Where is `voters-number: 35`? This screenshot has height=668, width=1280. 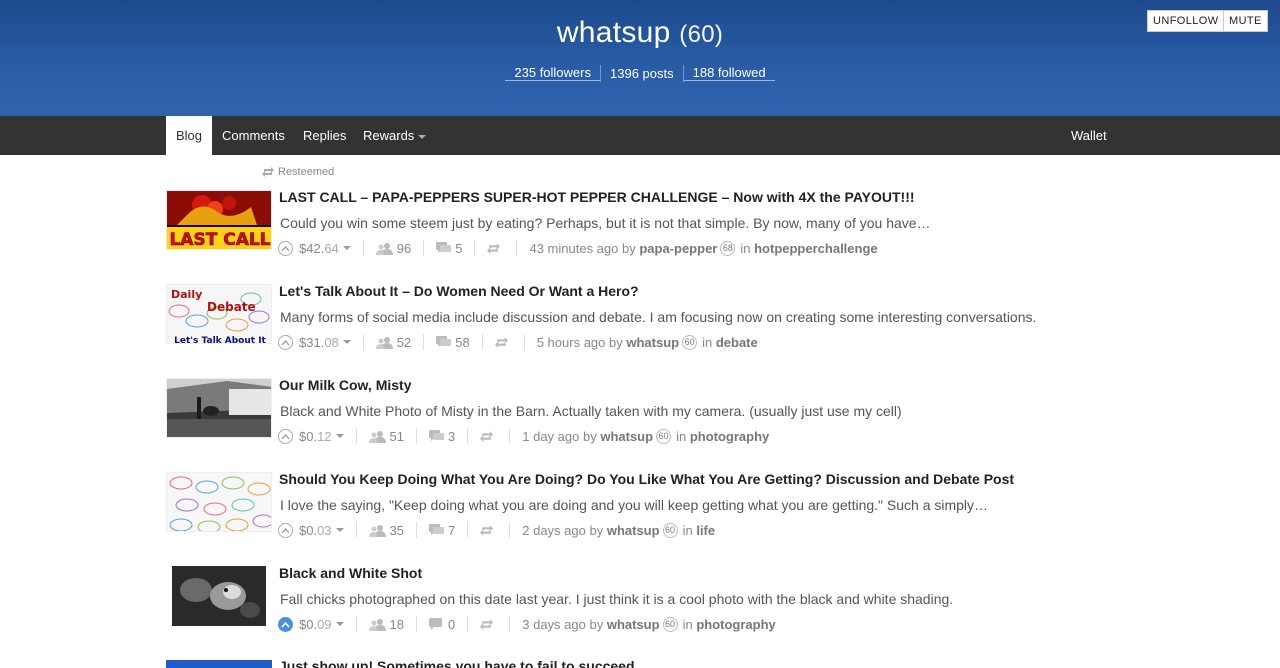 voters-number: 35 is located at coordinates (397, 530).